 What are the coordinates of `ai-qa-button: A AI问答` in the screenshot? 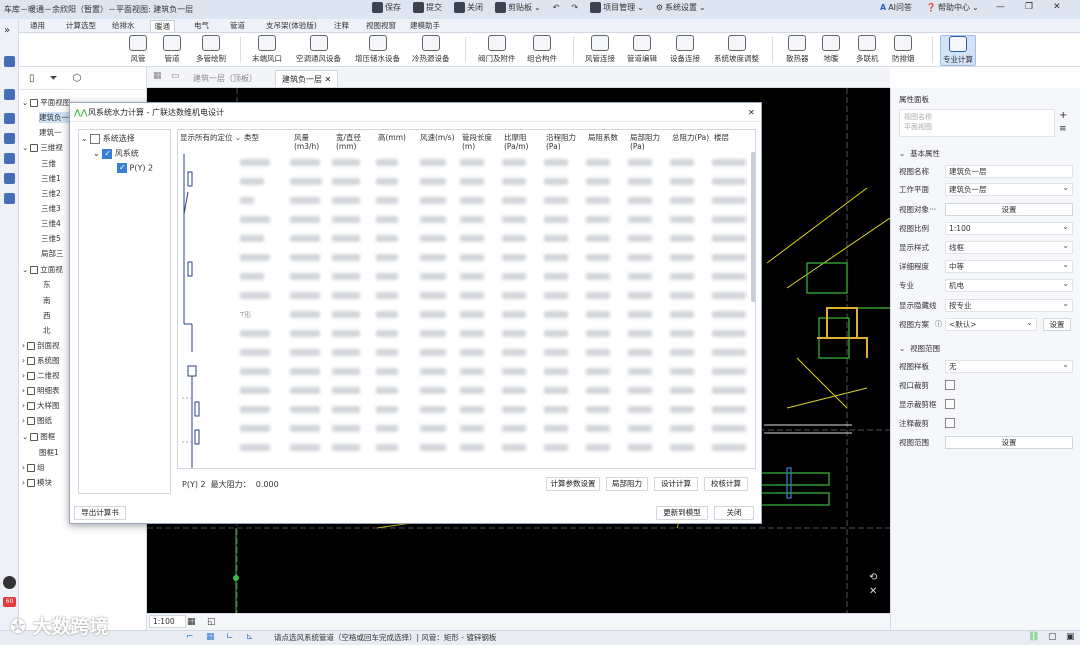 It's located at (896, 7).